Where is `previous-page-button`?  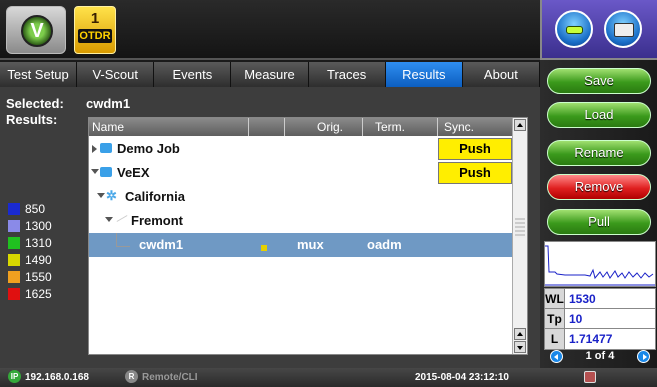 previous-page-button is located at coordinates (556, 356).